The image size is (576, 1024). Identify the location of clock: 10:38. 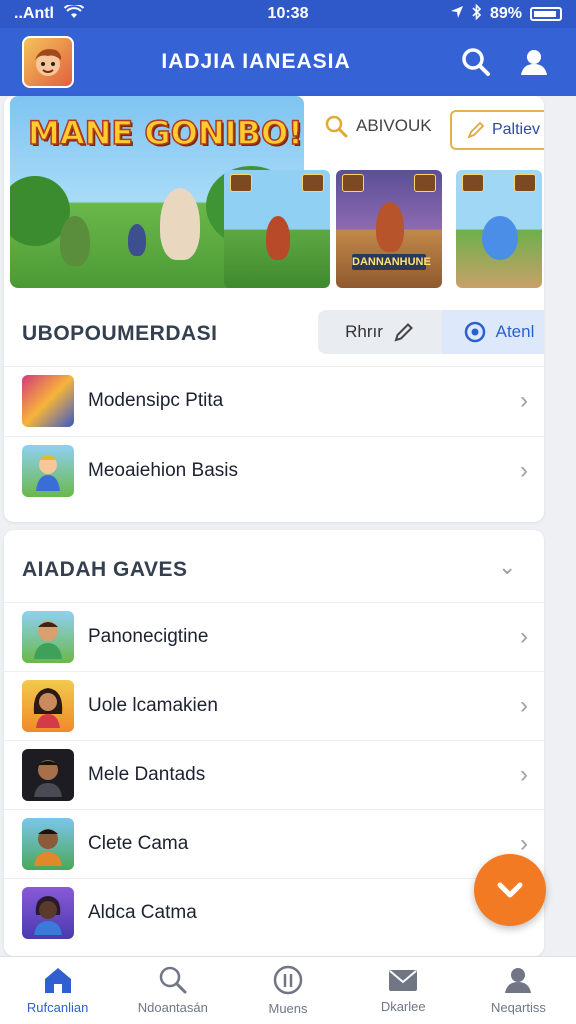
(288, 13).